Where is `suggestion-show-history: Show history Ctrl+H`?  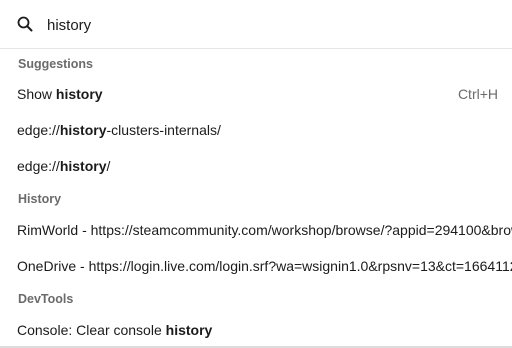 suggestion-show-history: Show history Ctrl+H is located at coordinates (256, 95).